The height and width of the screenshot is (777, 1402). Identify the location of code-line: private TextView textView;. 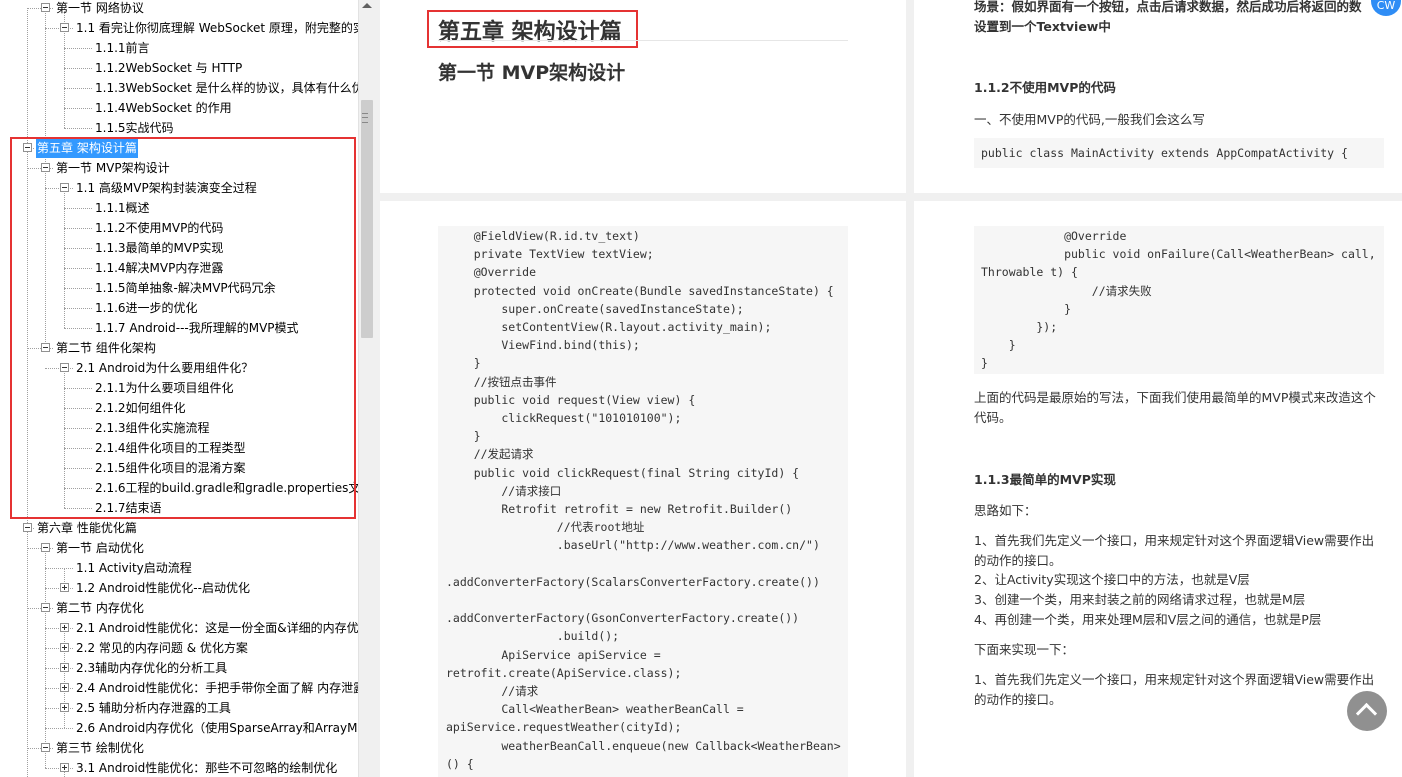
(550, 254).